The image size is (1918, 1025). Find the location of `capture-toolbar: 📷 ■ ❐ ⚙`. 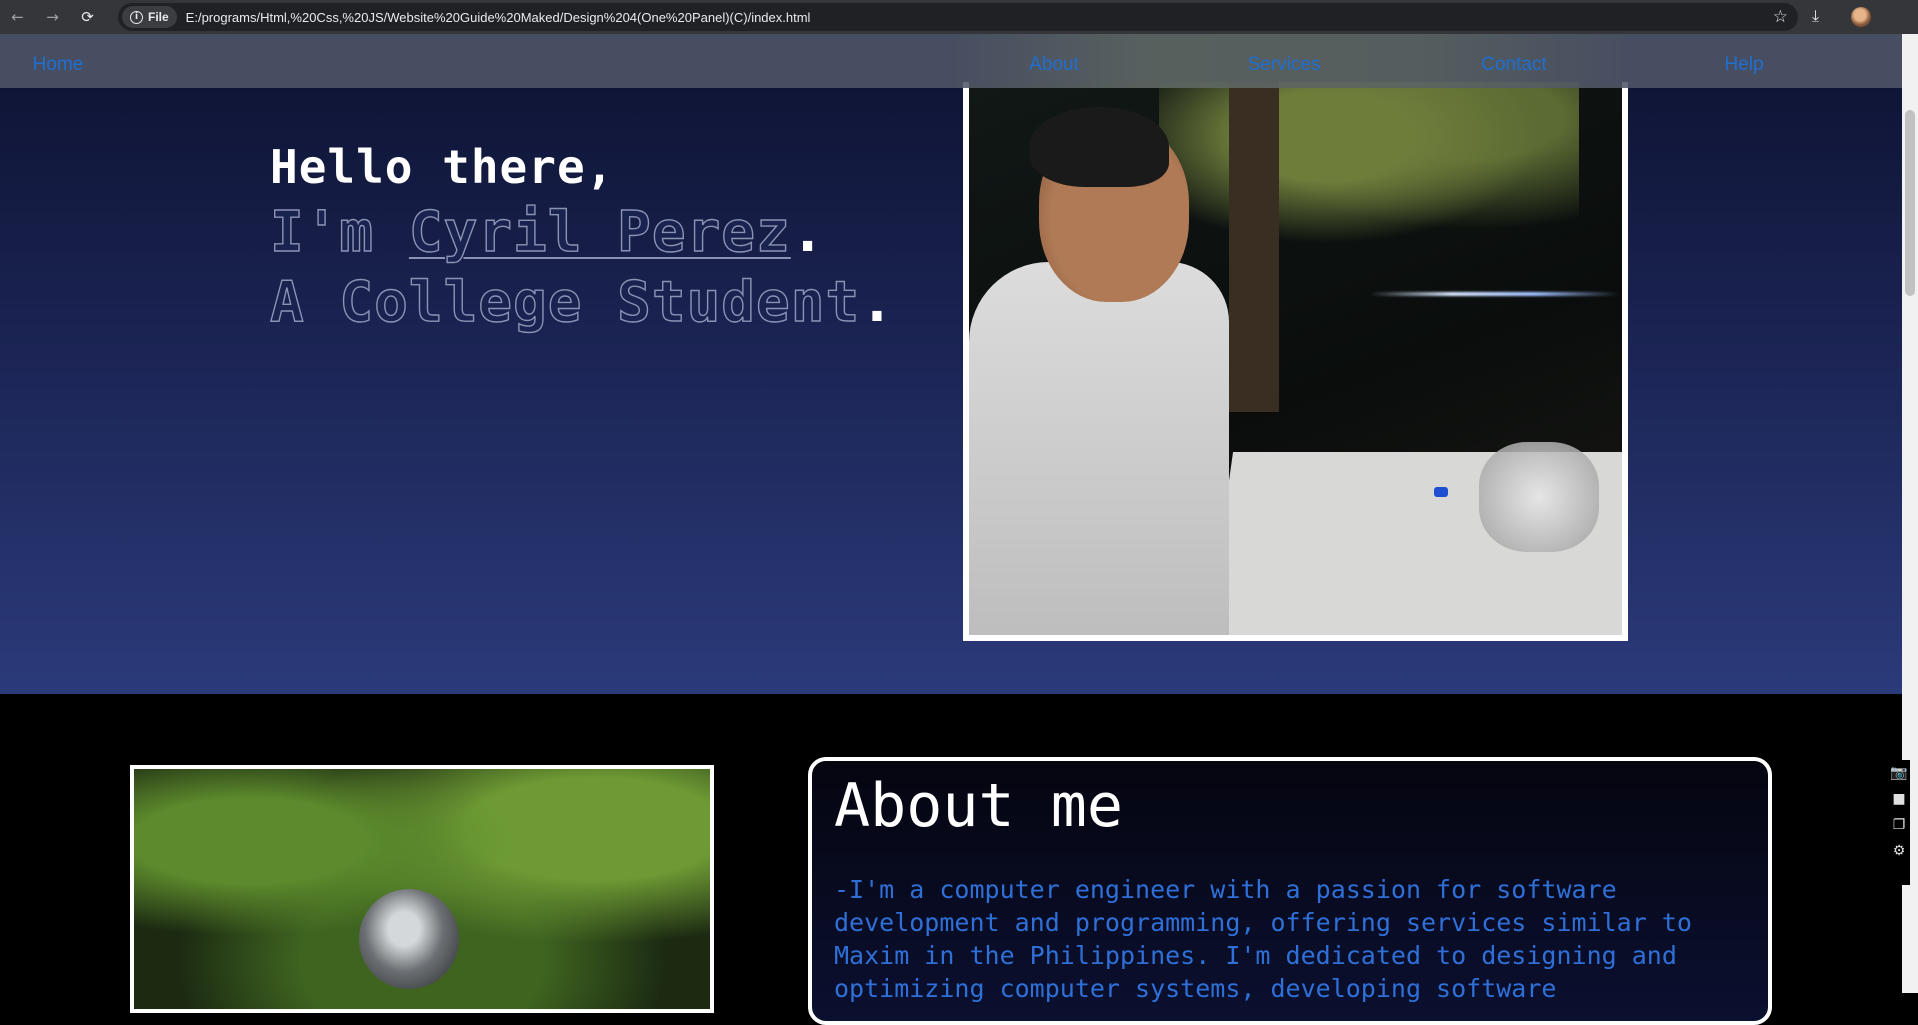

capture-toolbar: 📷 ■ ❐ ⚙ is located at coordinates (1899, 822).